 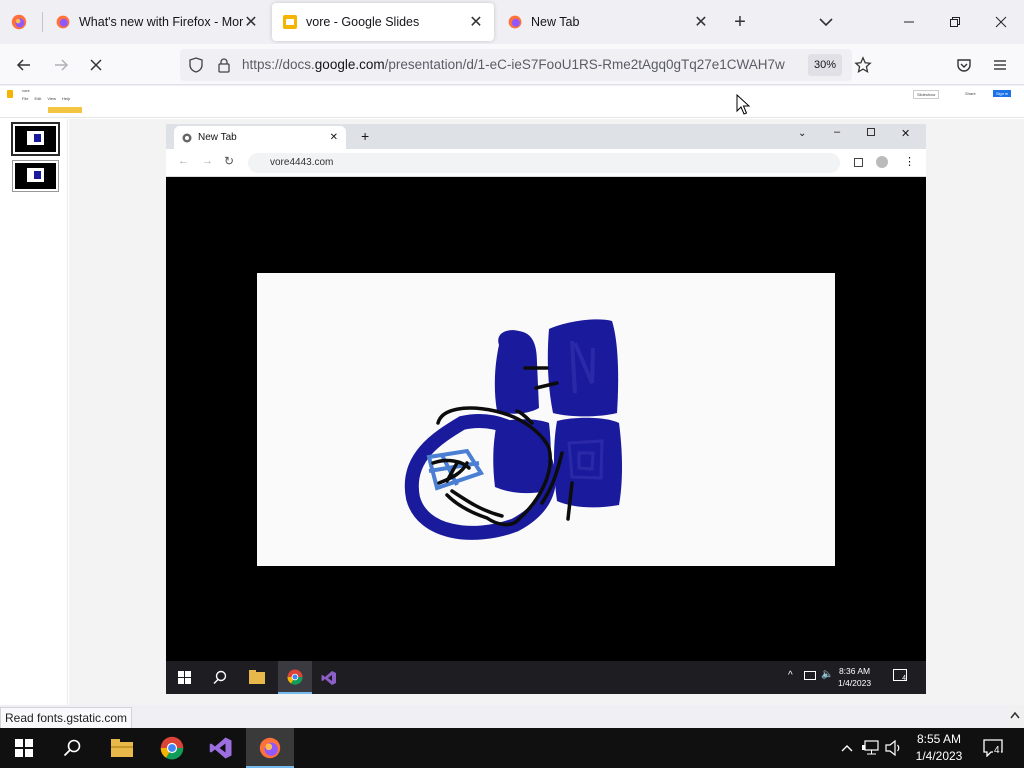 I want to click on slides-logo-icon, so click(x=10, y=94).